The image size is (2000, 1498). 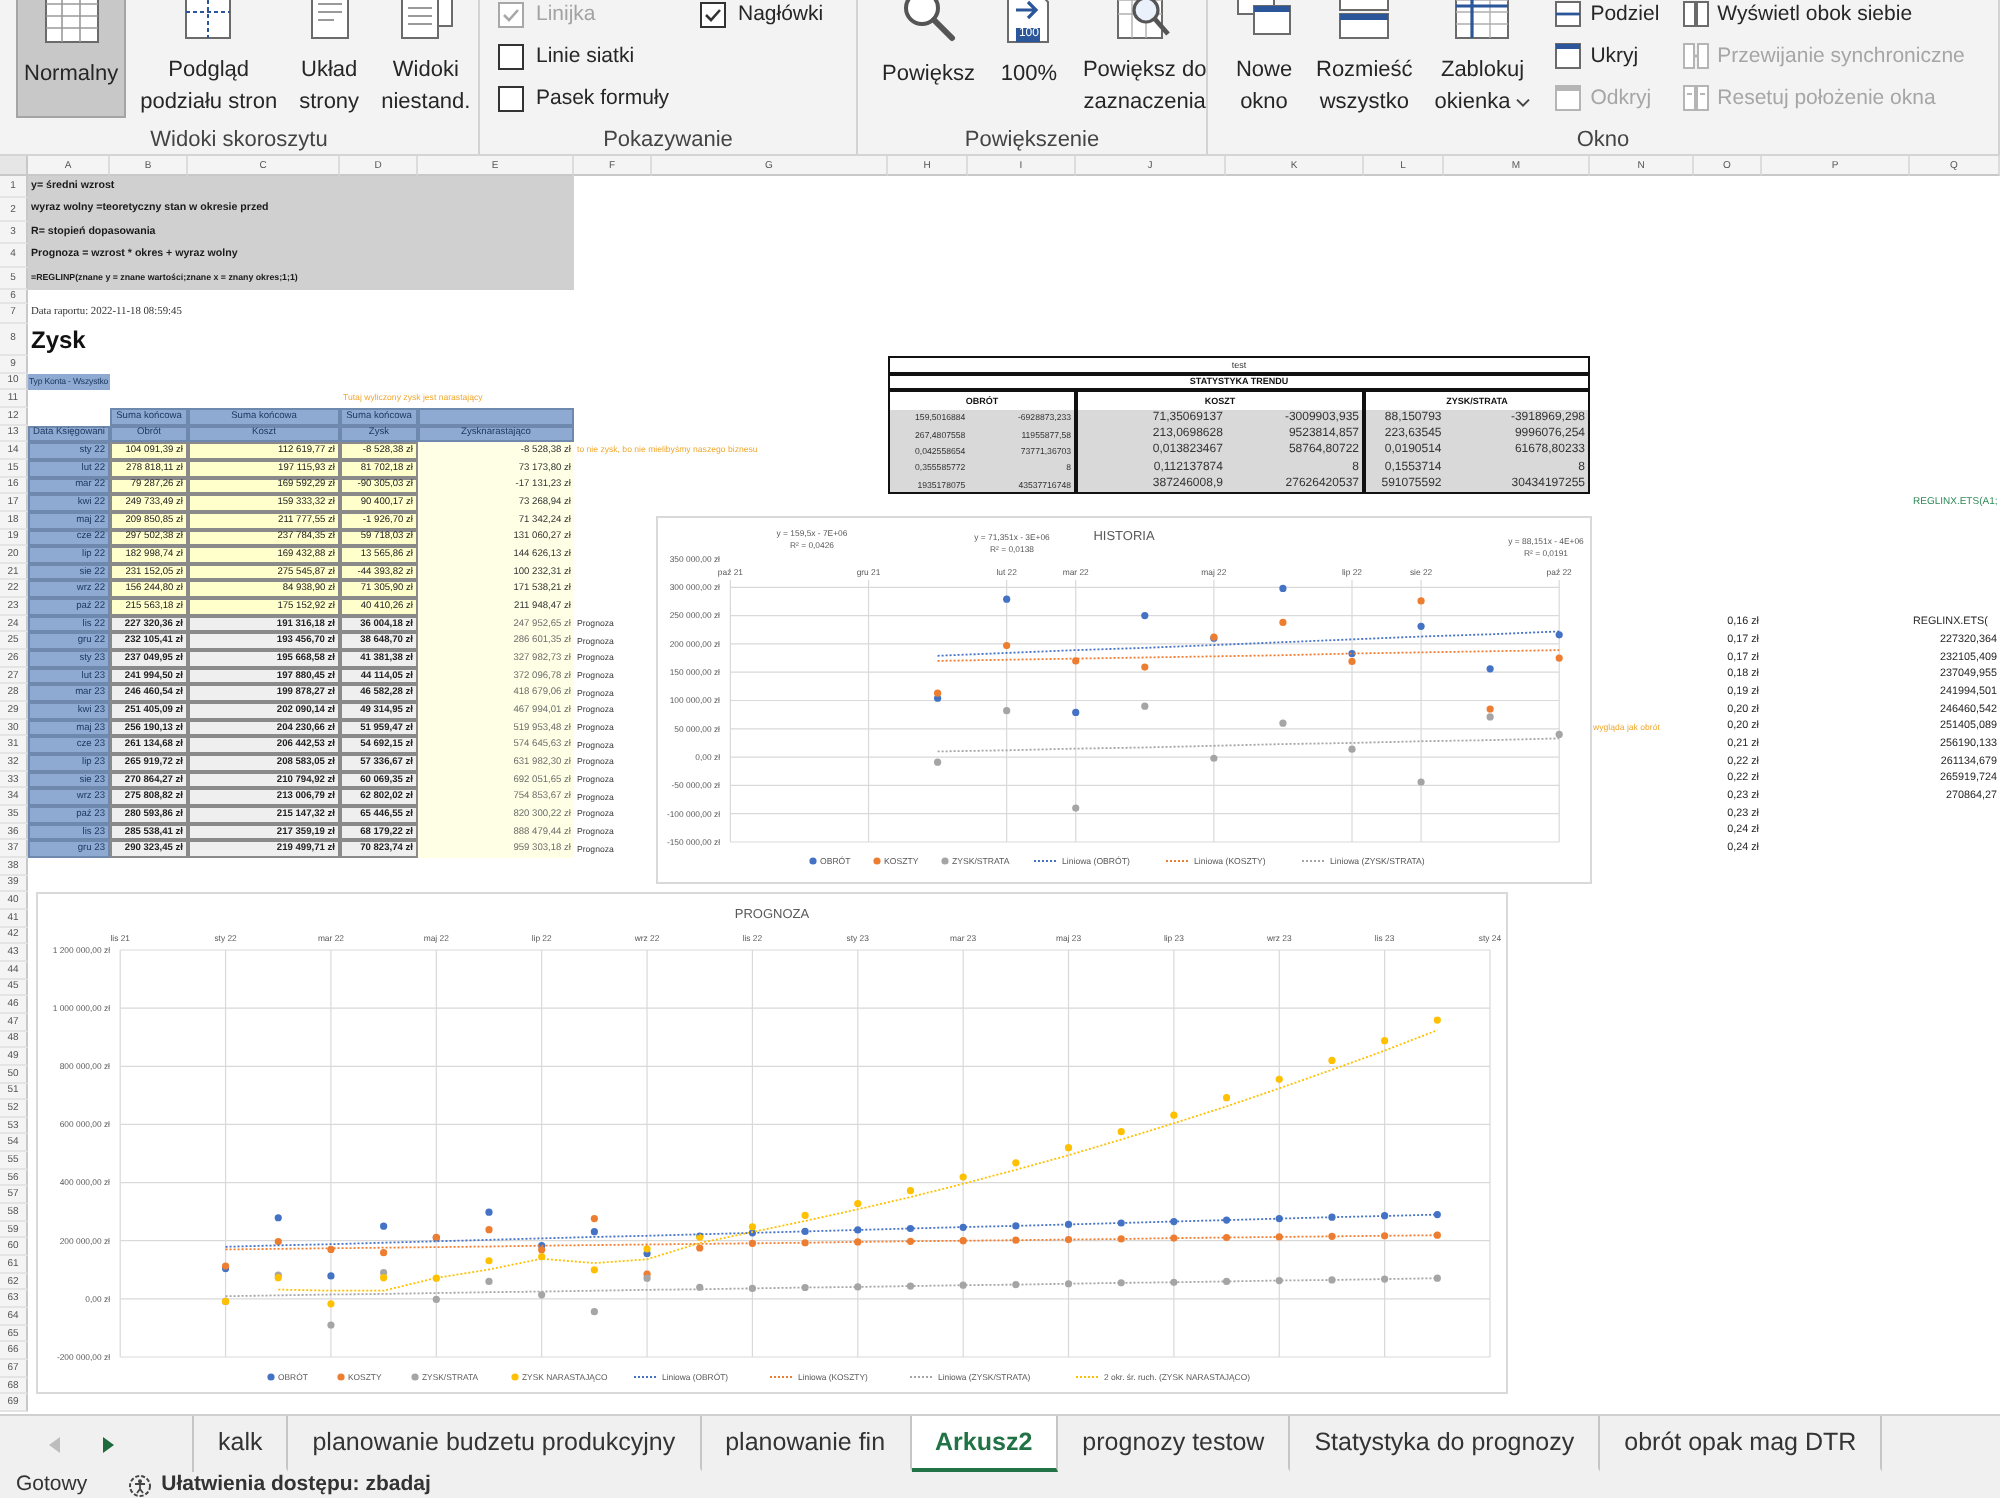 What do you see at coordinates (52, 1485) in the screenshot?
I see `status-text: Gotowy` at bounding box center [52, 1485].